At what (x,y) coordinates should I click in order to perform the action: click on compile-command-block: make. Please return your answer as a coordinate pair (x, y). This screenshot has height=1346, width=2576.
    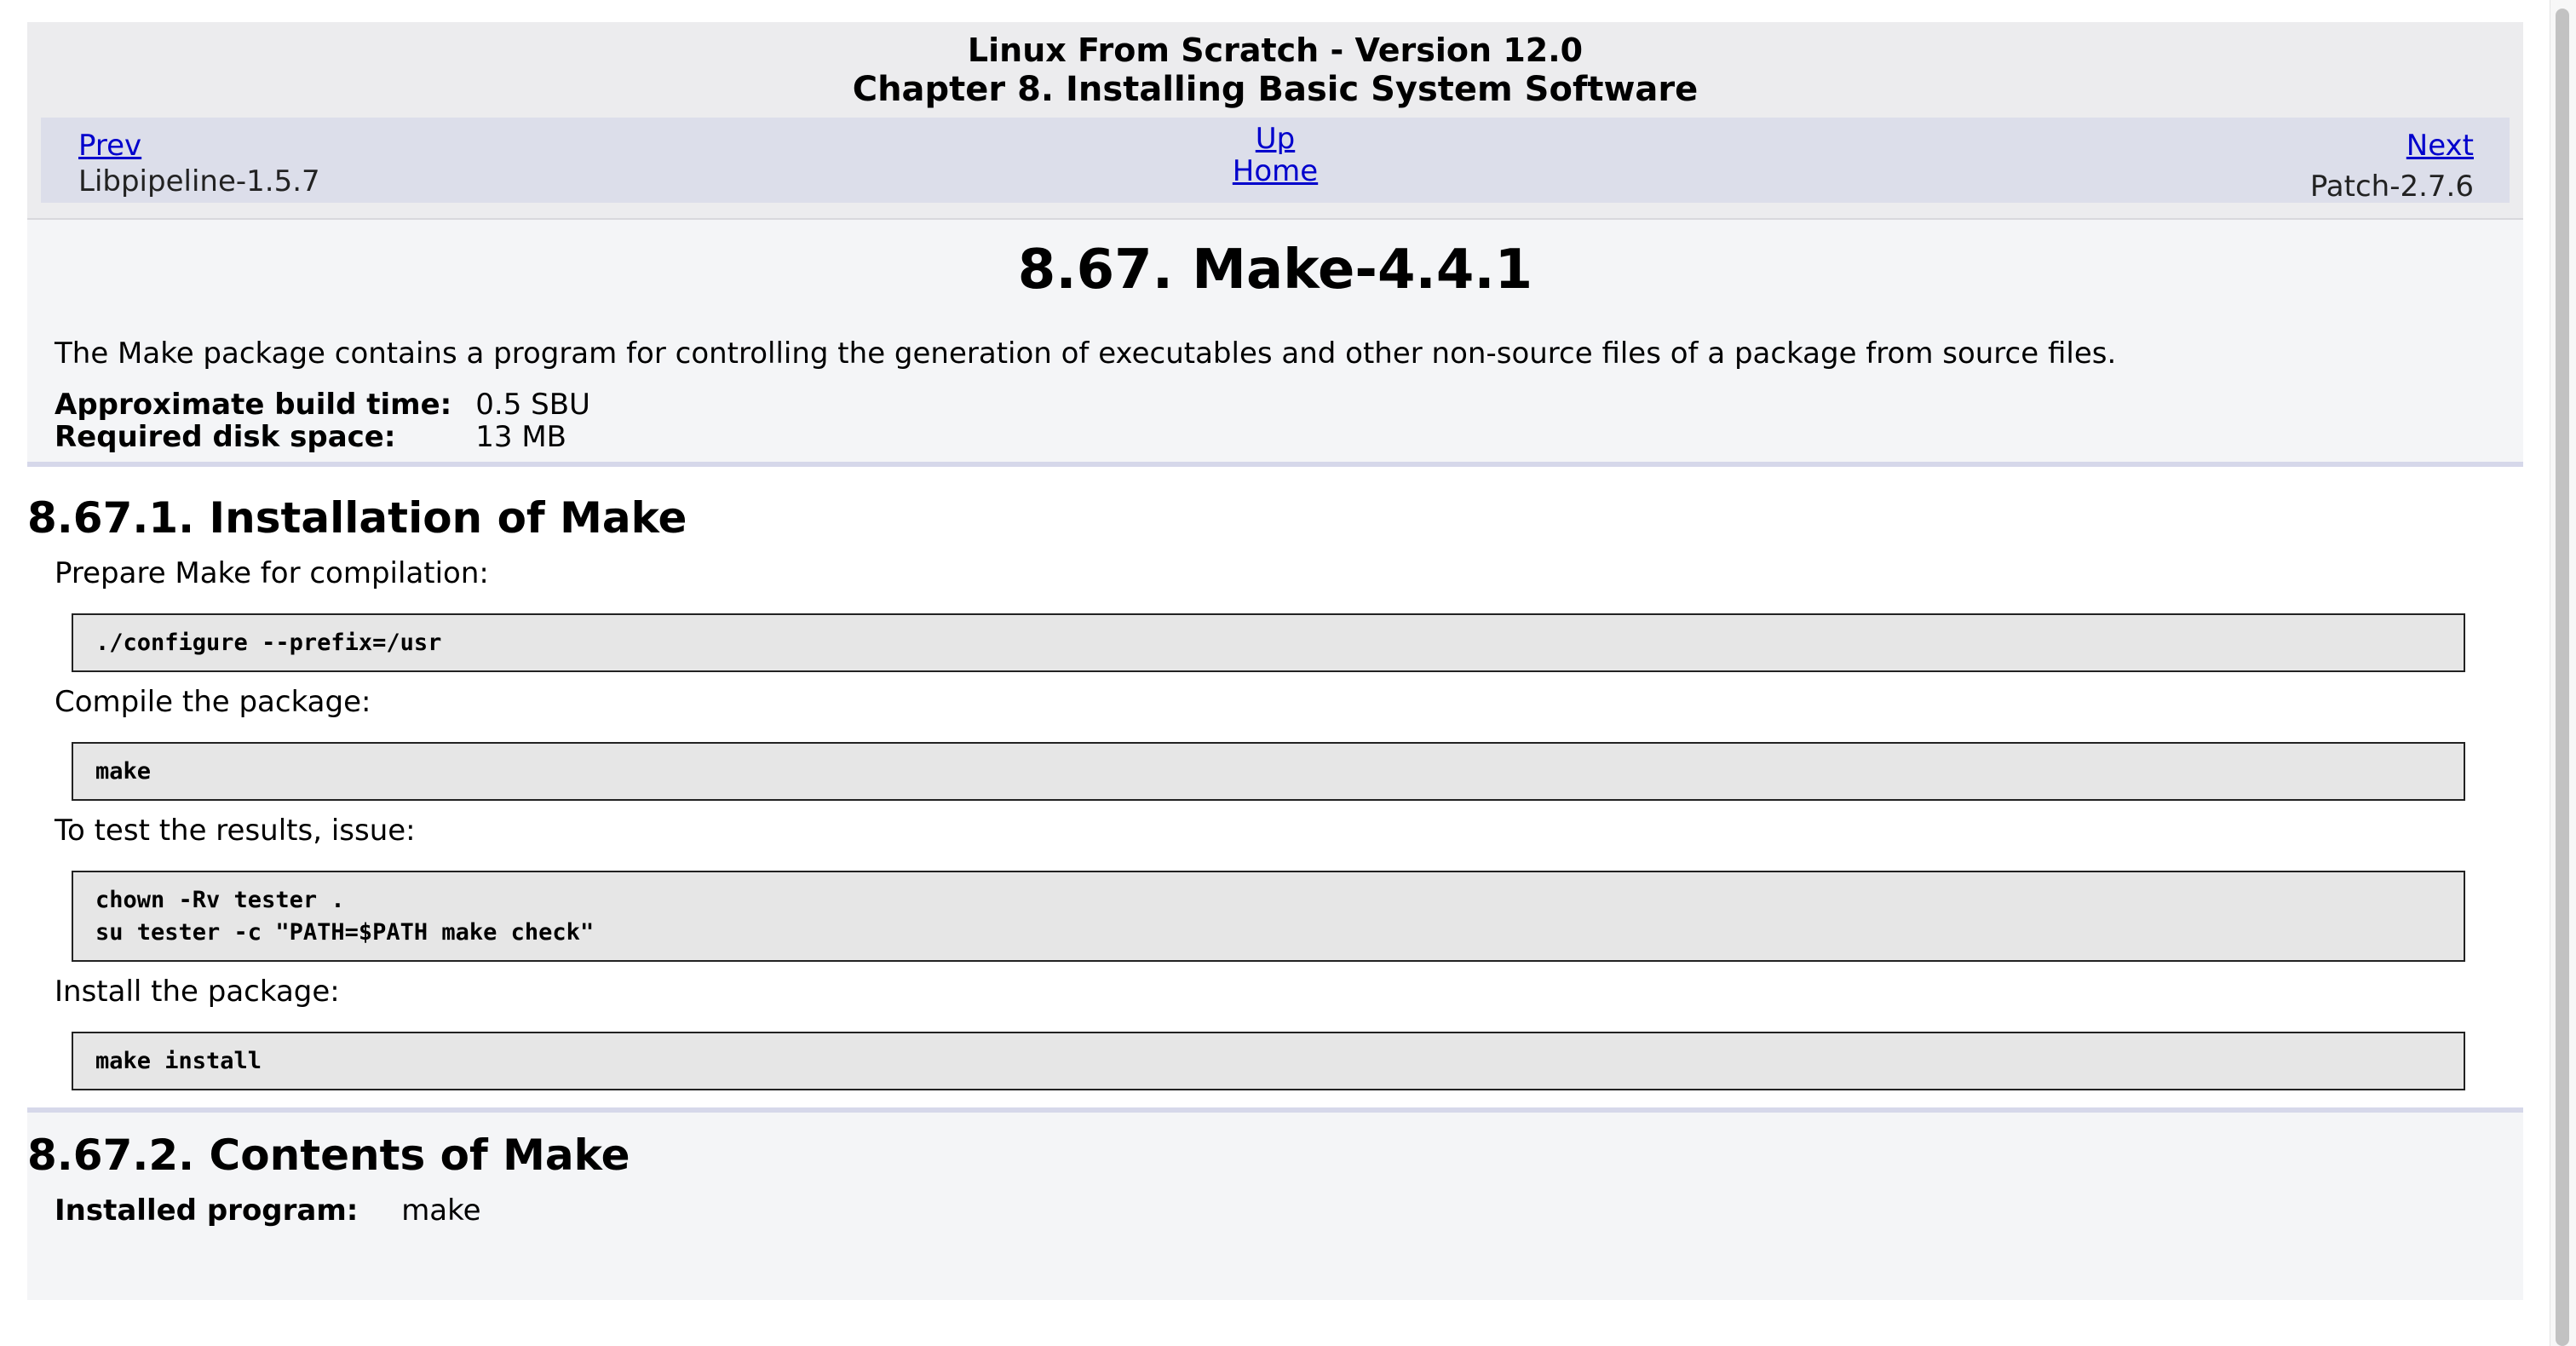
    Looking at the image, I should click on (1268, 771).